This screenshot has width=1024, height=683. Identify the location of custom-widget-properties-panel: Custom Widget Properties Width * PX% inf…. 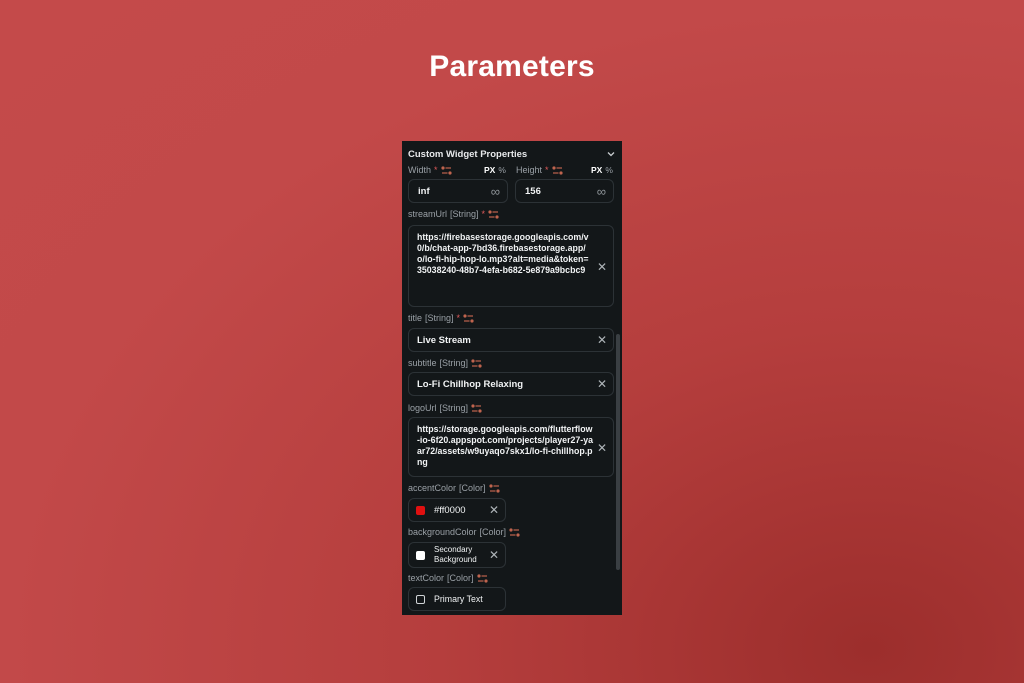
(512, 378).